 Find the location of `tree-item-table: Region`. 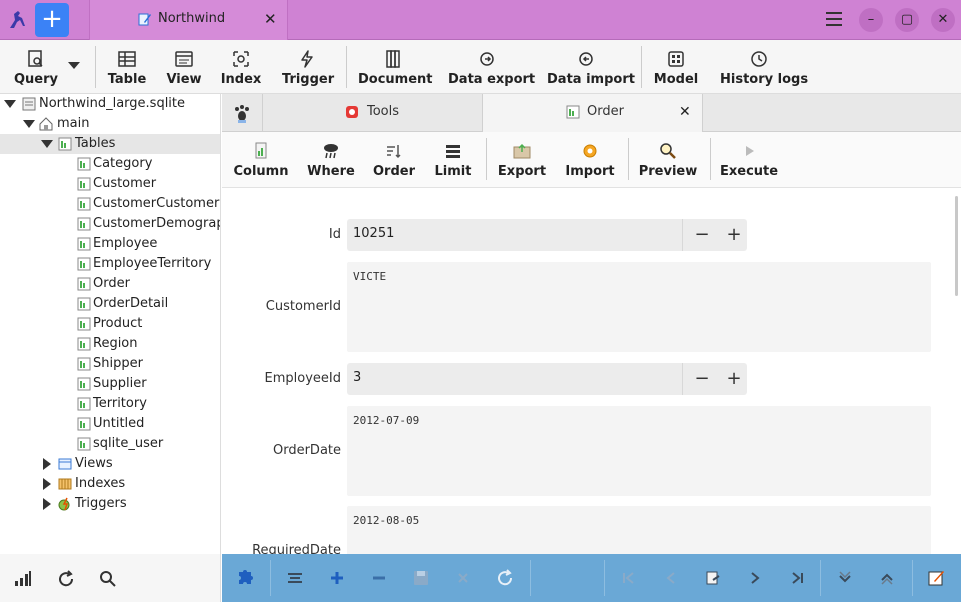

tree-item-table: Region is located at coordinates (110, 344).